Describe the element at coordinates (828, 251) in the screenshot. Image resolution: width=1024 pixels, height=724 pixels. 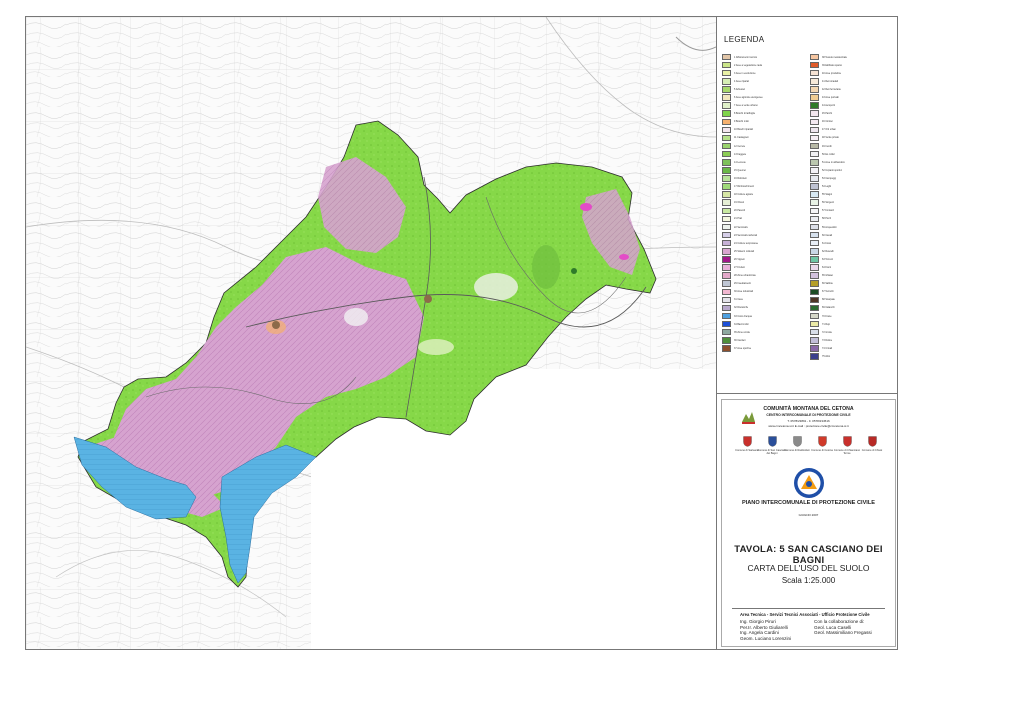
I see `legend-label: 62 Ruscelli` at that location.